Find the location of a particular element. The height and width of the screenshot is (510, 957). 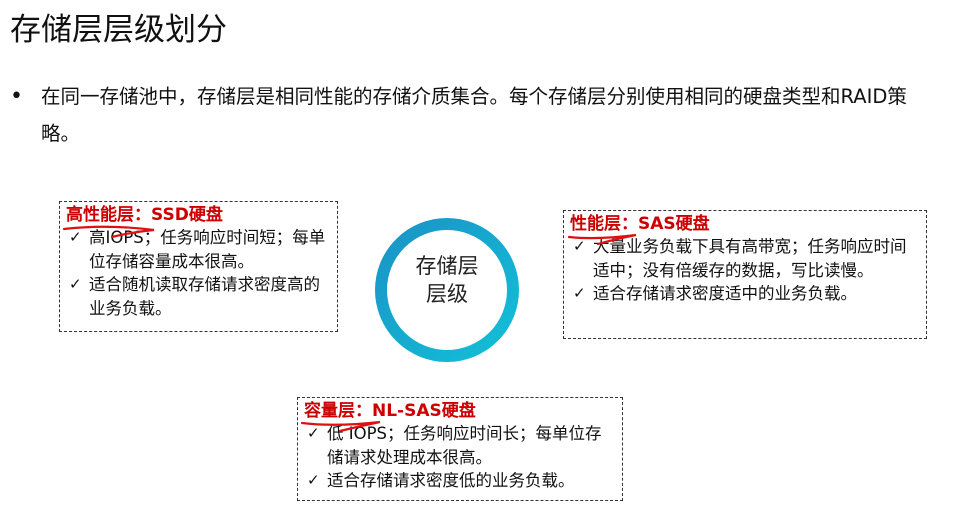

tier-item-text: 高IOPS；任务响应时间短；每单位存储容量成本很高。 is located at coordinates (207, 249).